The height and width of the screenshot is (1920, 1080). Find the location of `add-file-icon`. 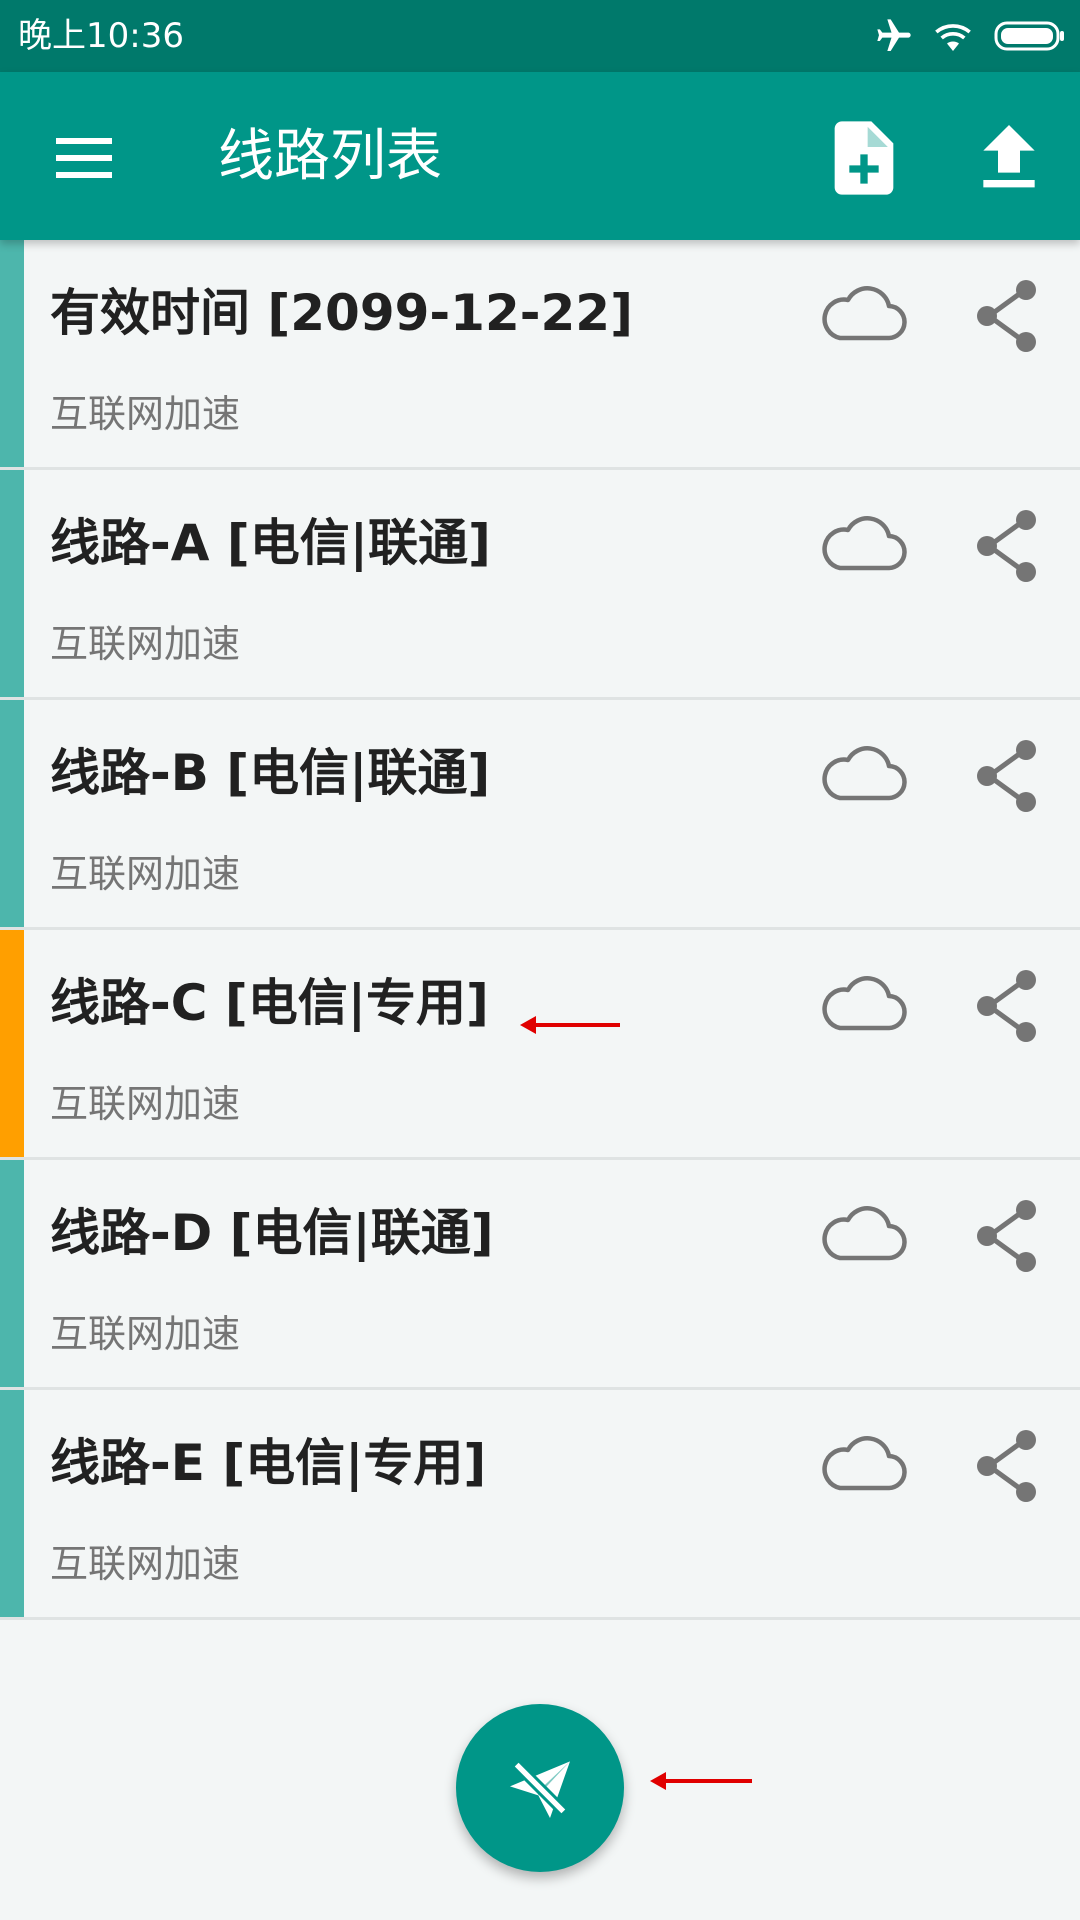

add-file-icon is located at coordinates (864, 158).